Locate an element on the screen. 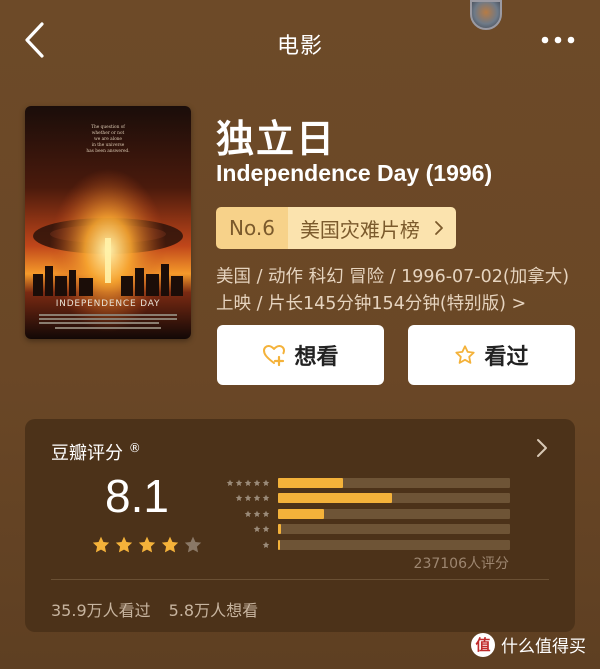  top-bar: 电影 is located at coordinates (300, 43).